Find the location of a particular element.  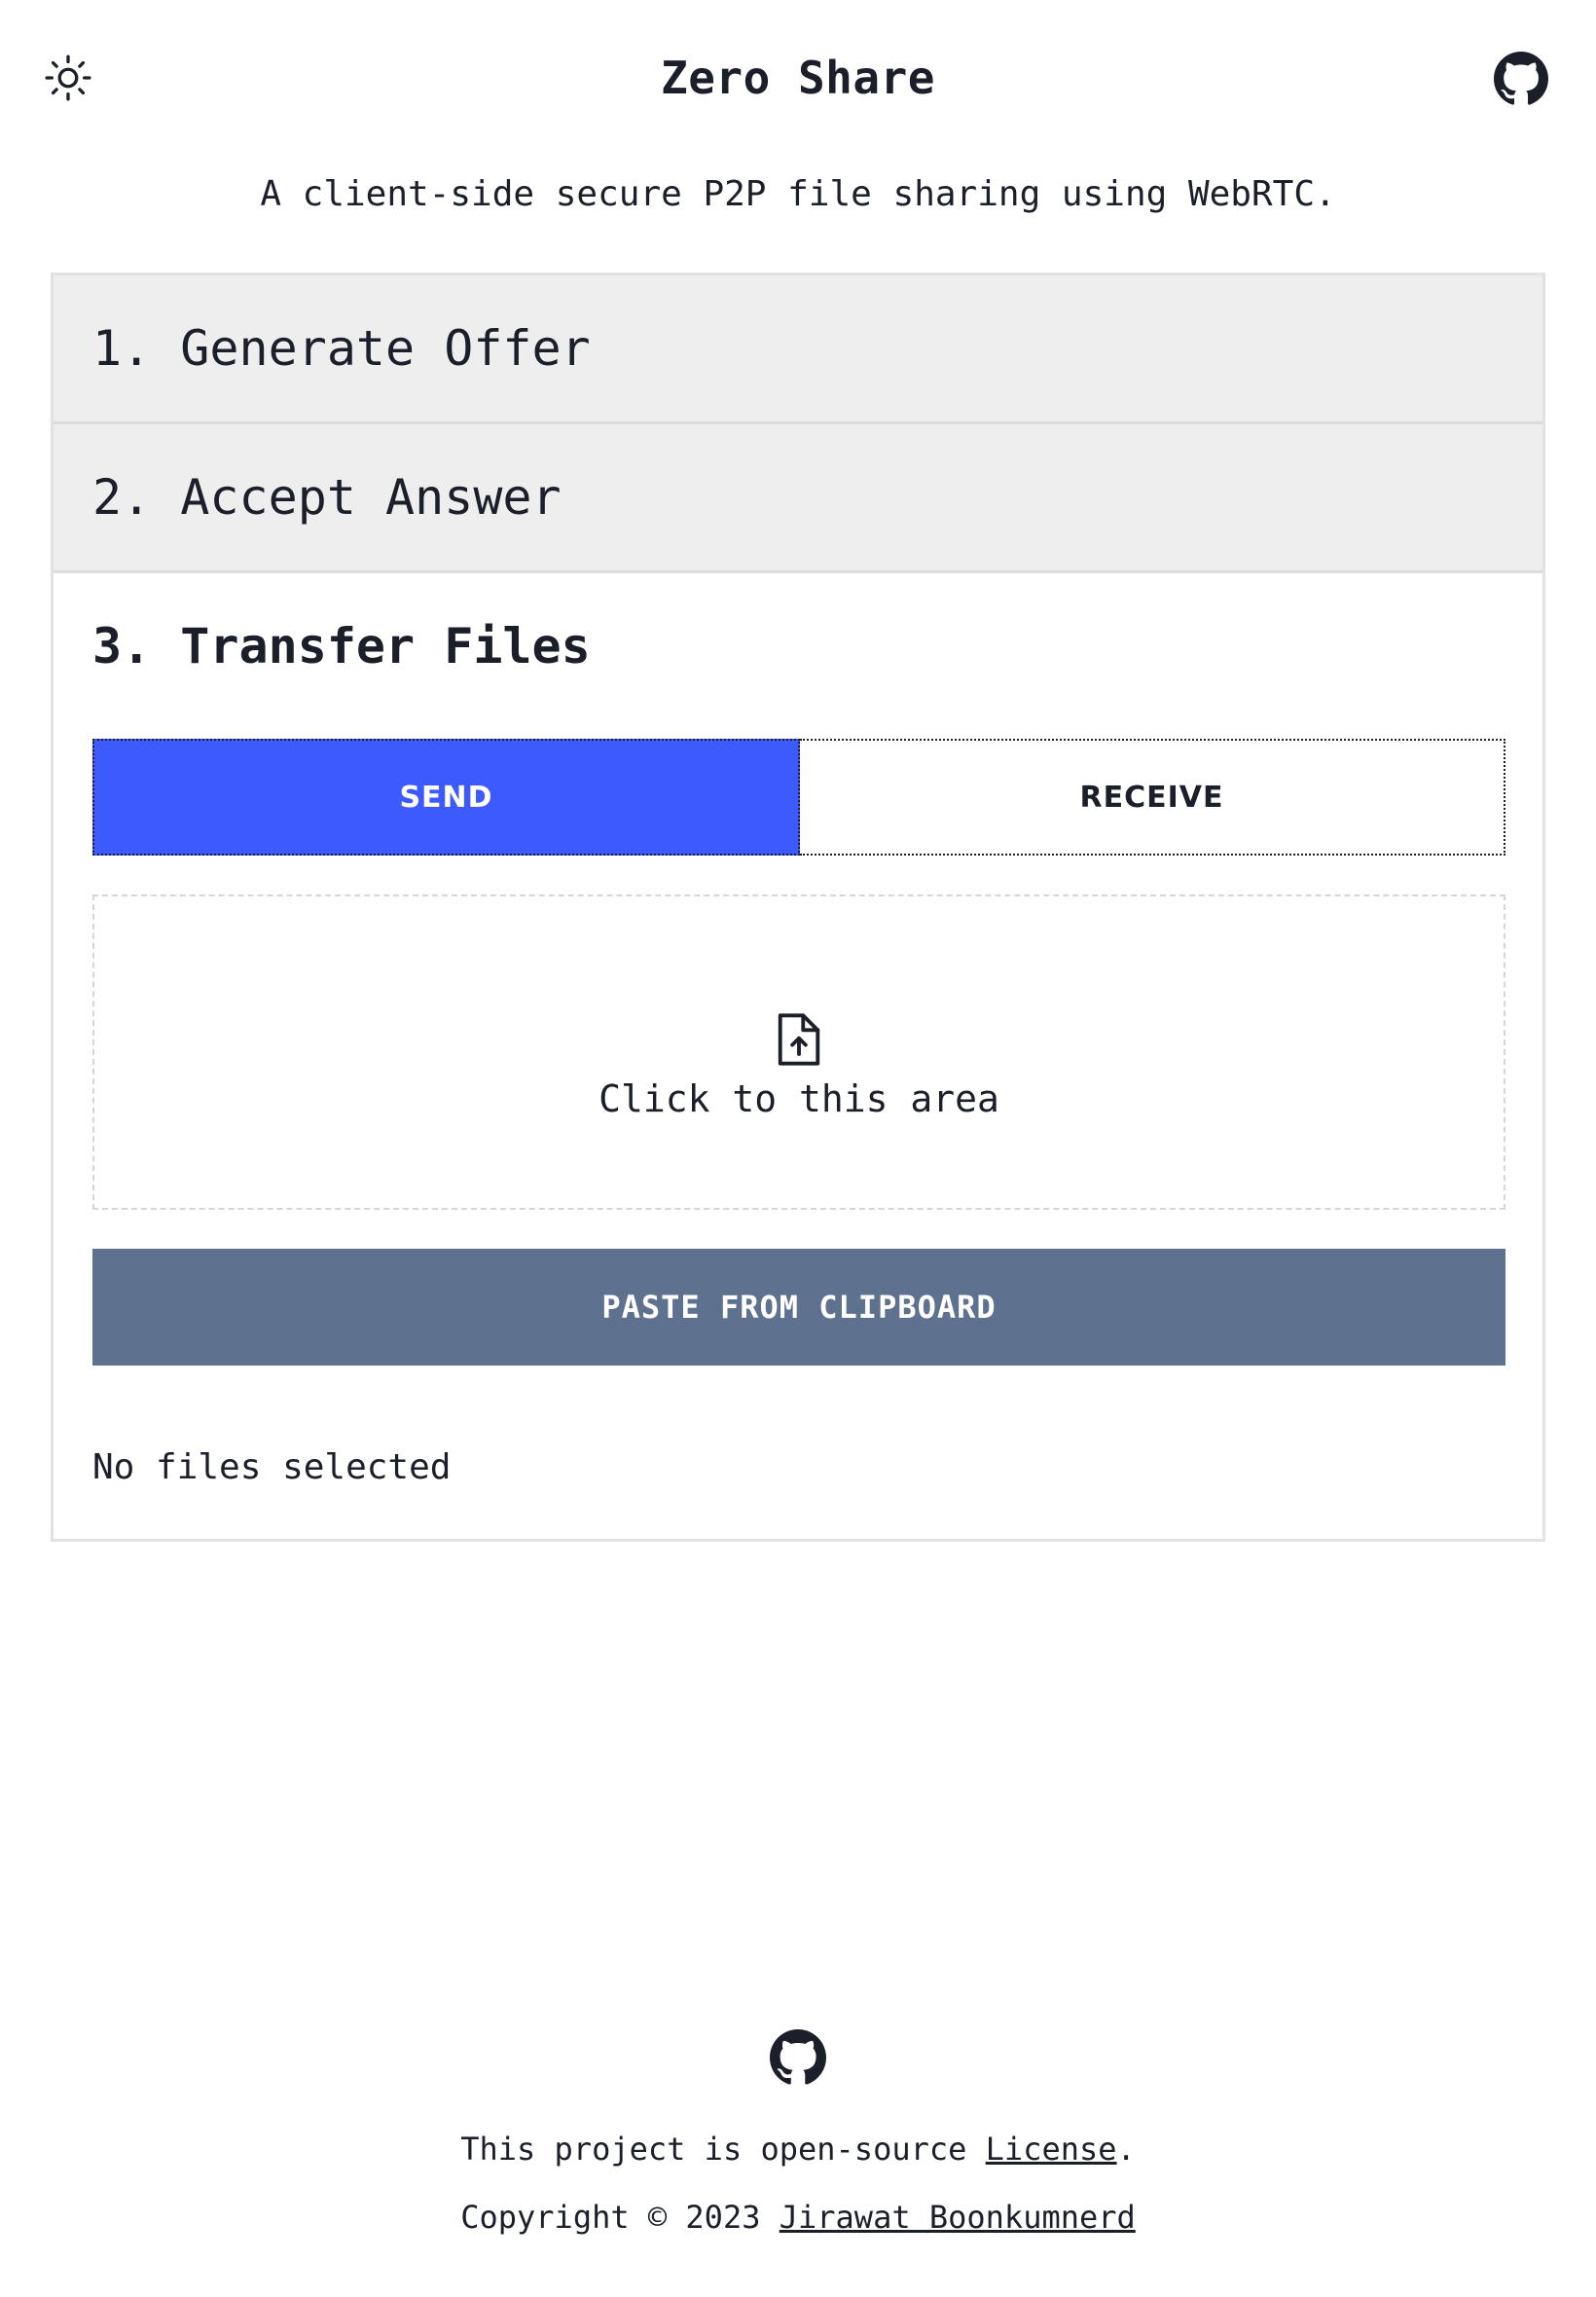

tab-send: SEND is located at coordinates (446, 798).